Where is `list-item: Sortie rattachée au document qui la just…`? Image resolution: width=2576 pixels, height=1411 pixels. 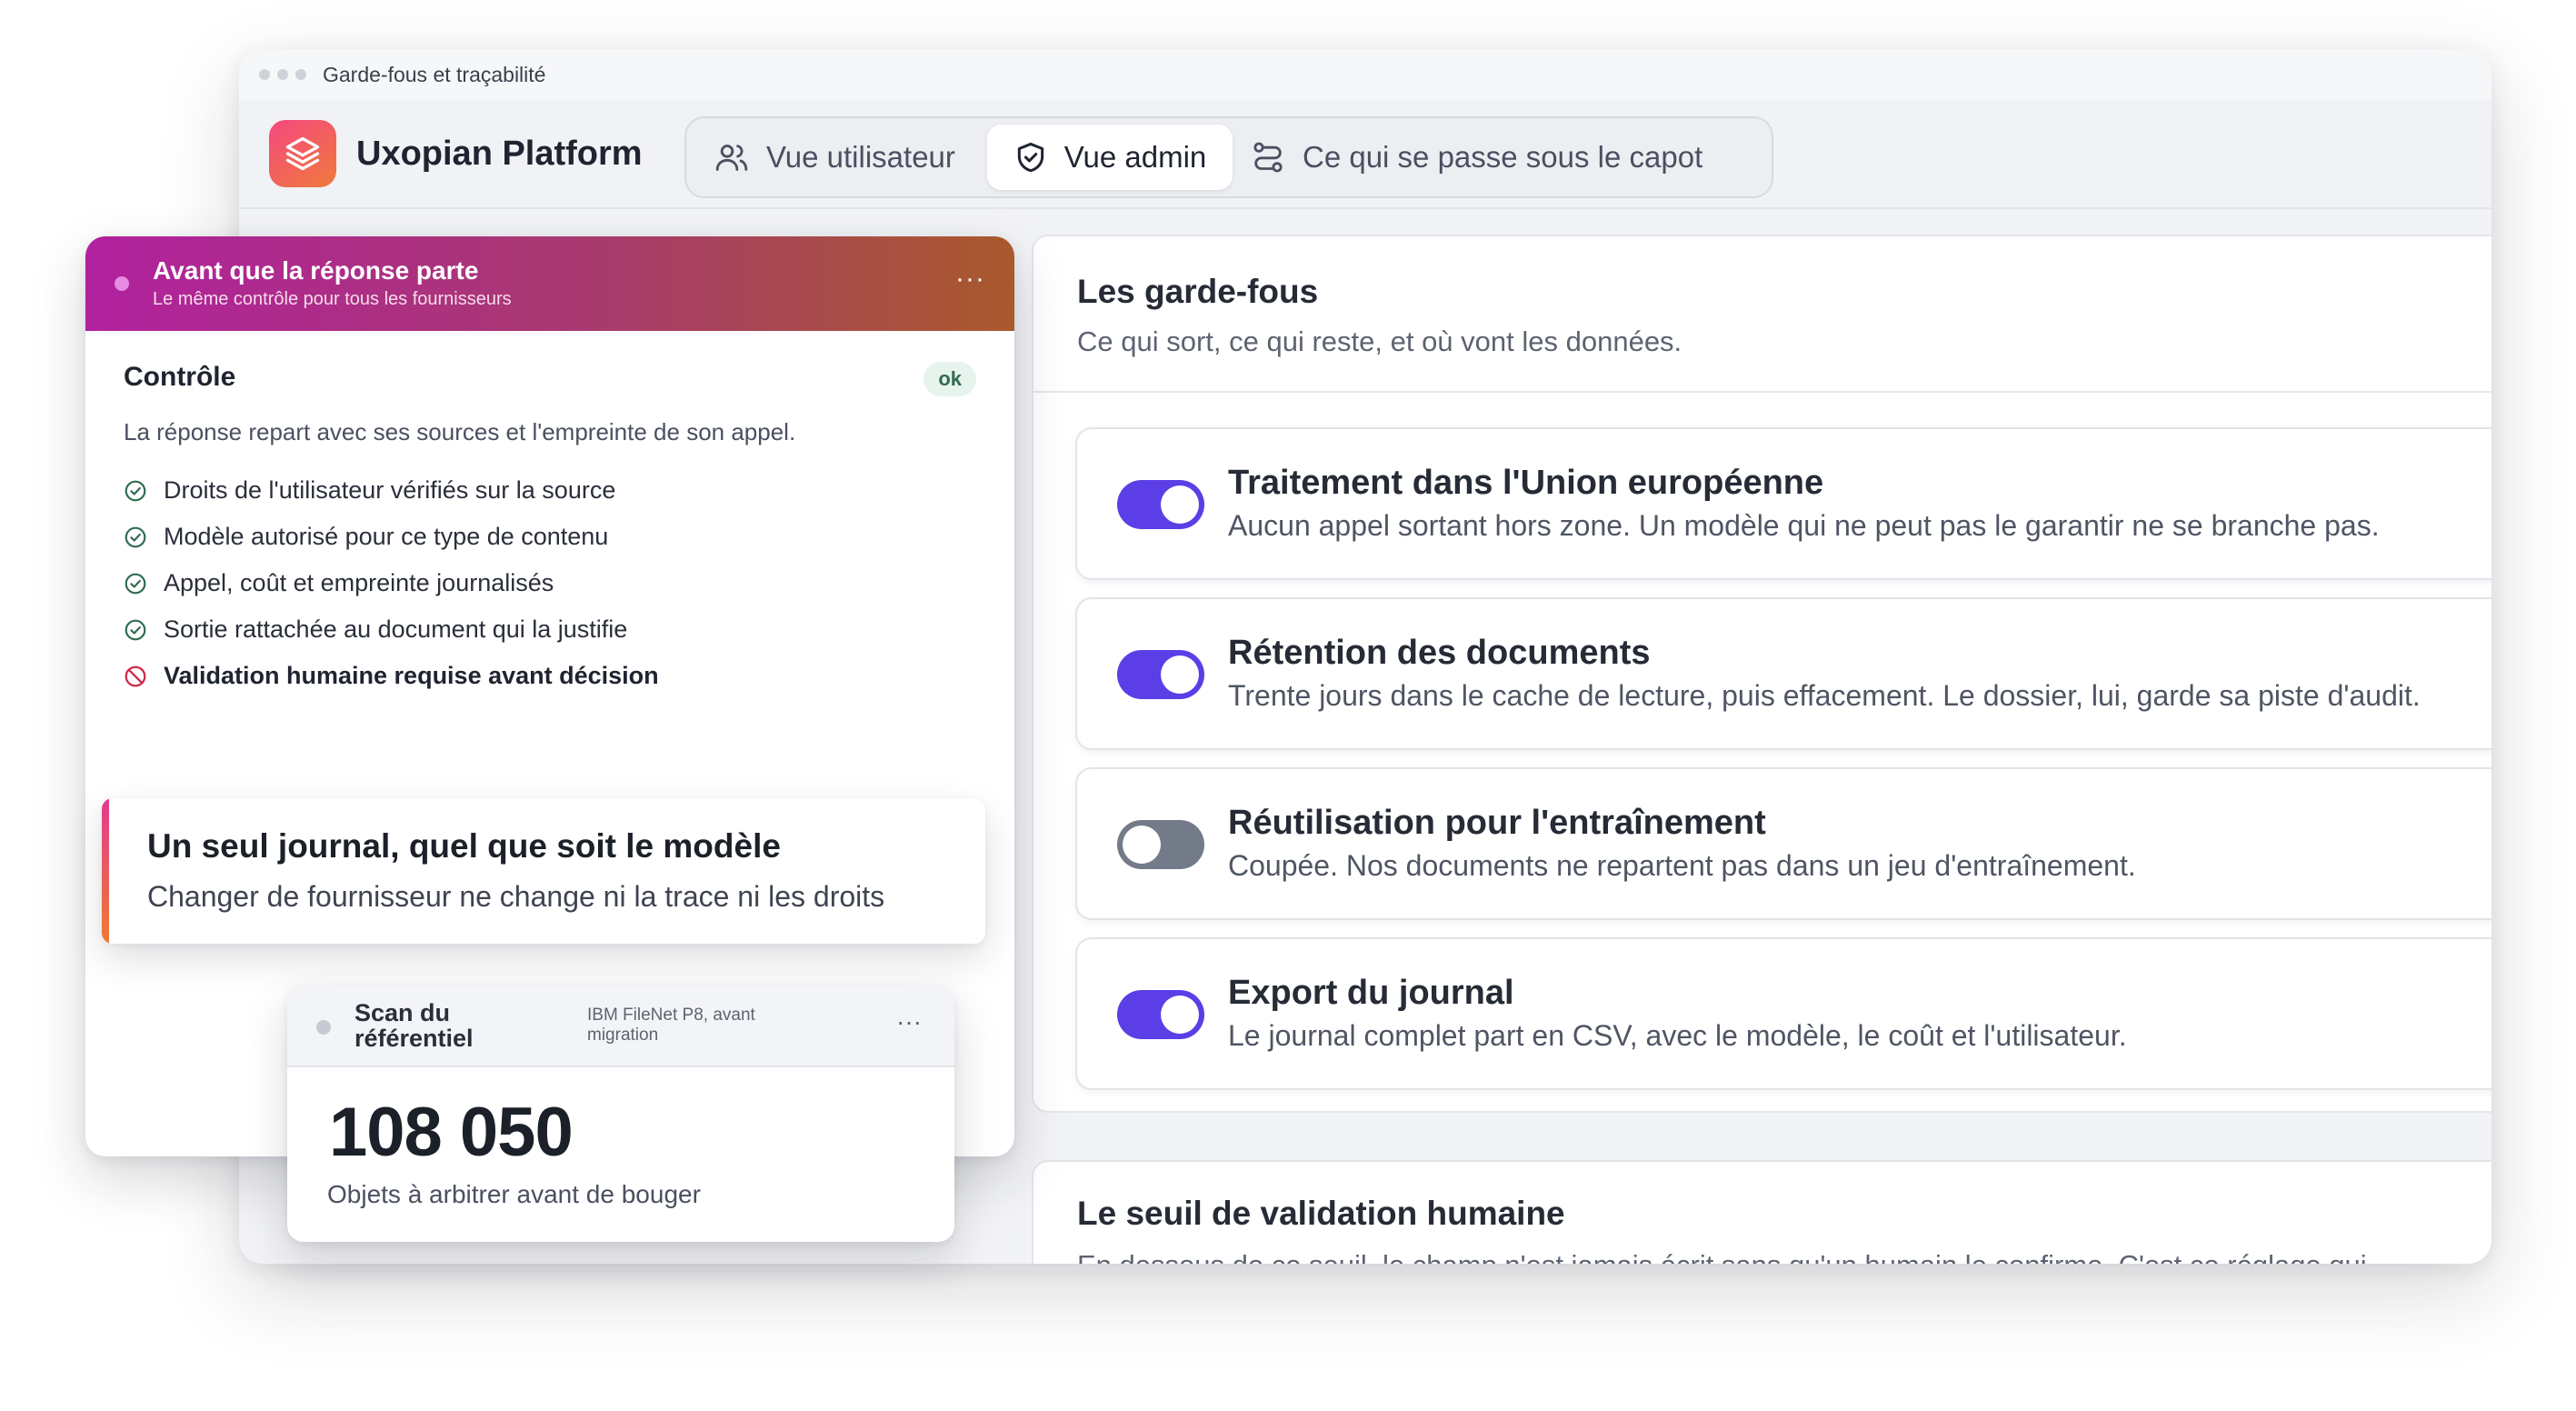
list-item: Sortie rattachée au document qui la just… is located at coordinates (391, 629).